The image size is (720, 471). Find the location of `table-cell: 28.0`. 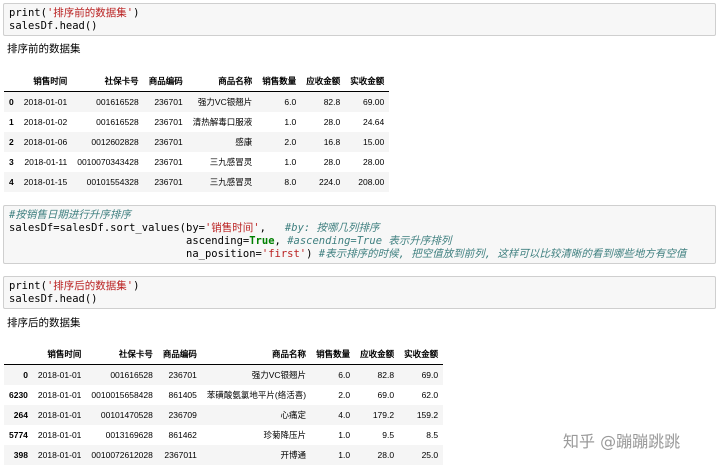

table-cell: 28.0 is located at coordinates (332, 162).